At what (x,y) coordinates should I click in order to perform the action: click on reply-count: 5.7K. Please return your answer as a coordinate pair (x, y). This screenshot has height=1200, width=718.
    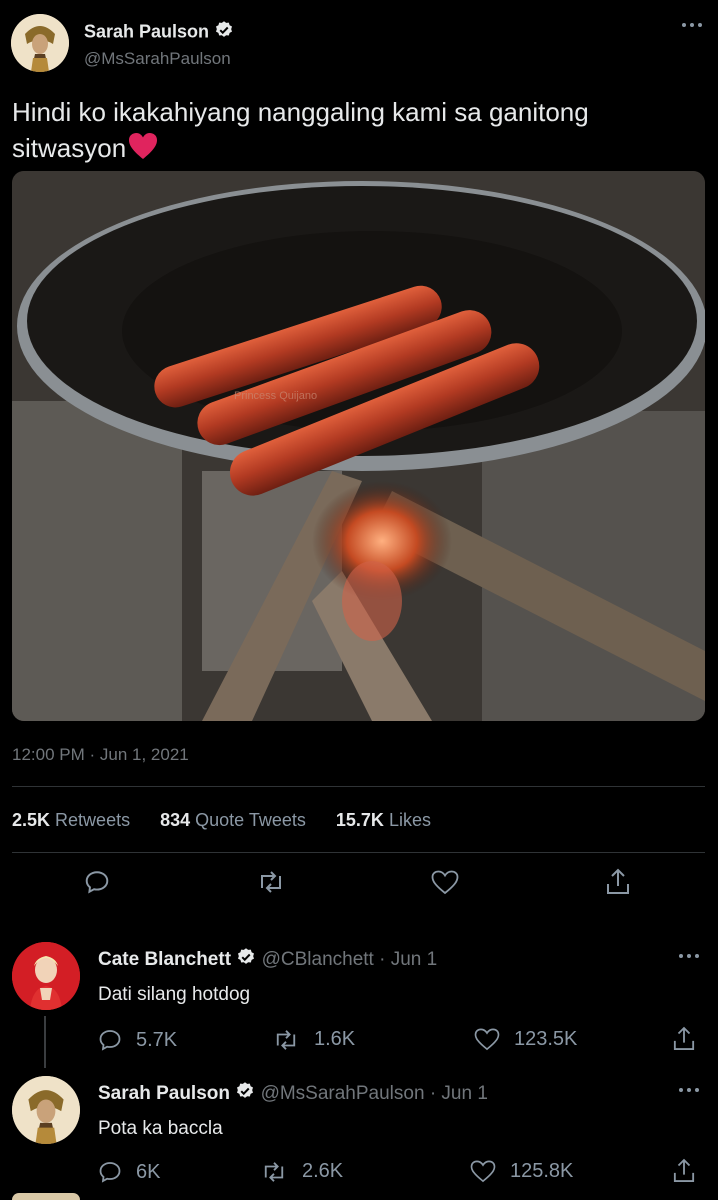
    Looking at the image, I should click on (157, 1039).